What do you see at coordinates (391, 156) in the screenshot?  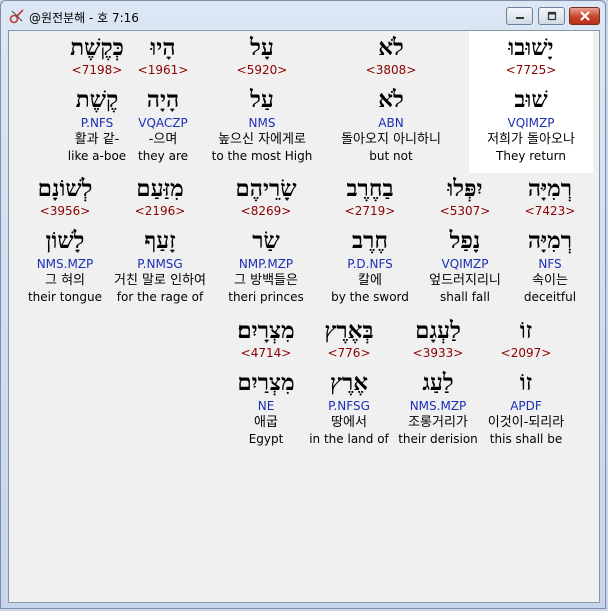 I see `english-gloss: but not` at bounding box center [391, 156].